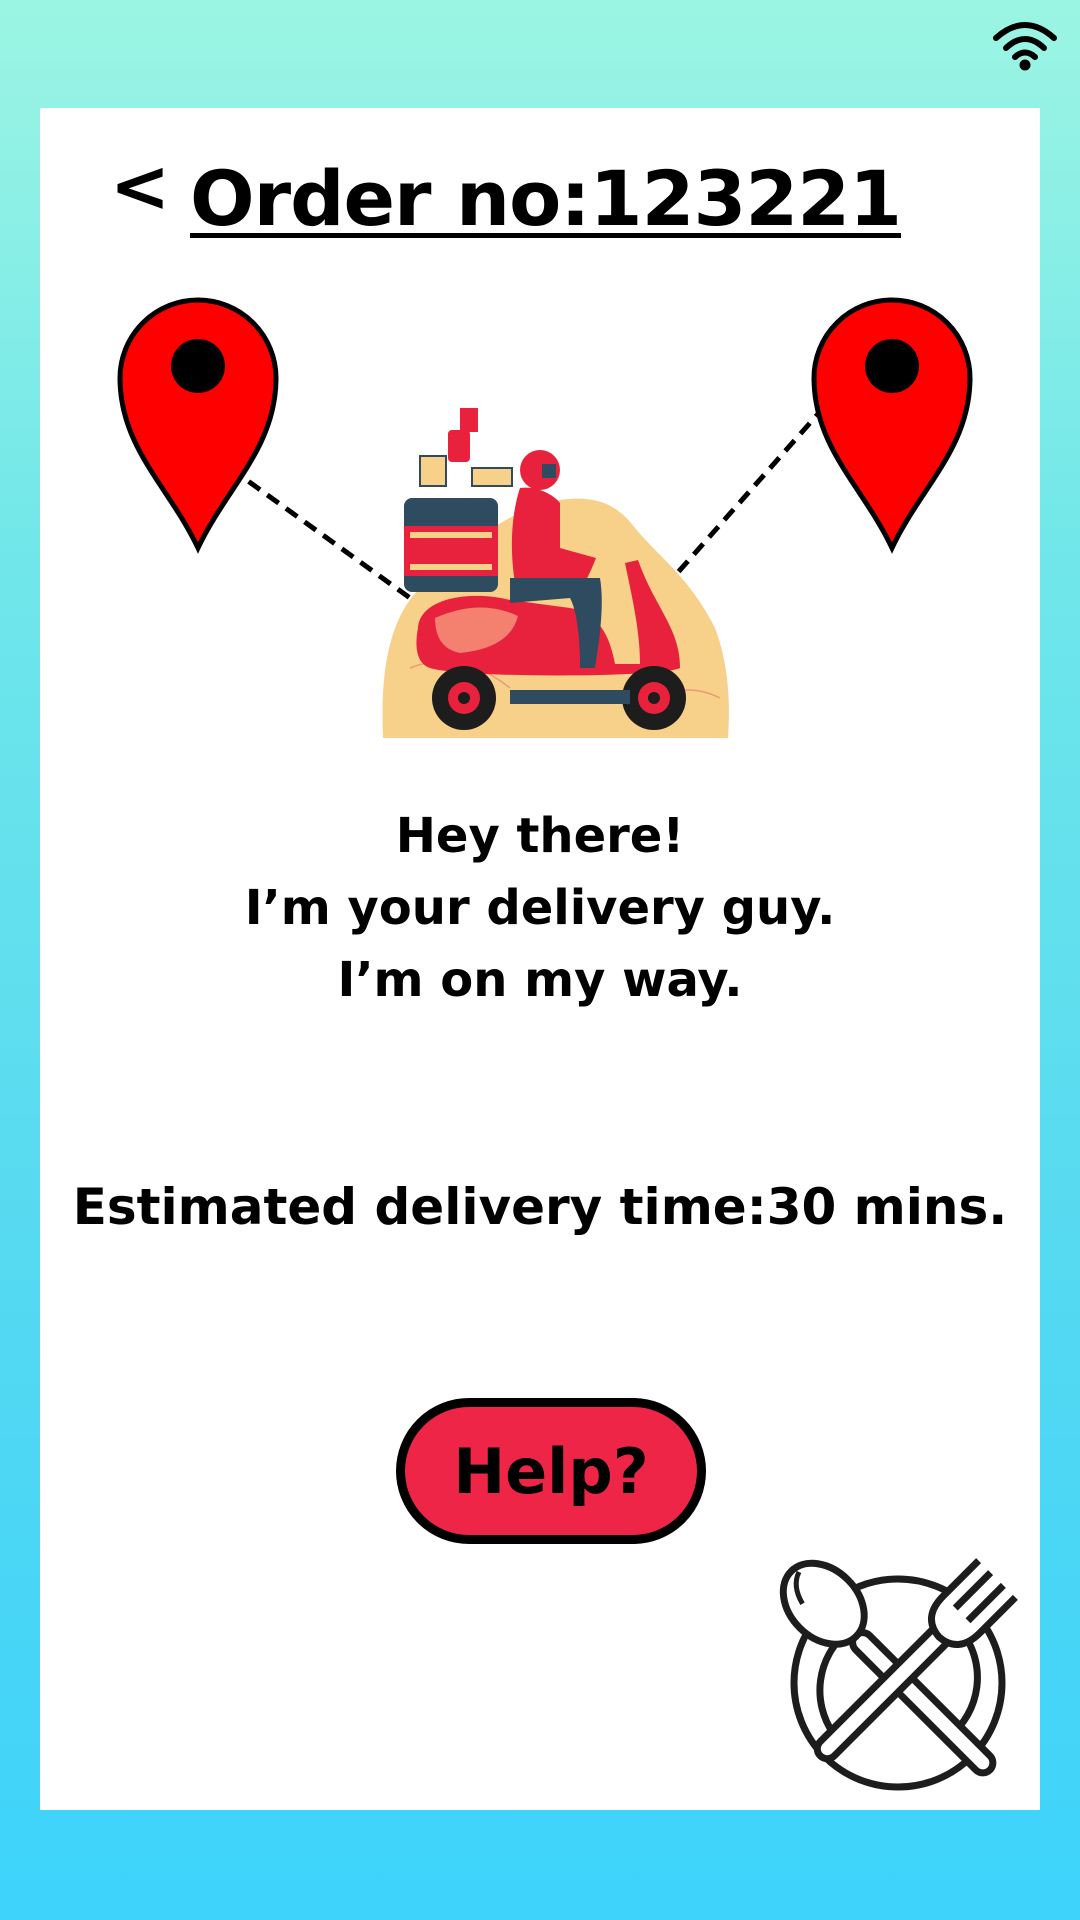 This screenshot has height=1920, width=1080. What do you see at coordinates (540, 1207) in the screenshot?
I see `estimated-delivery-time: Estimated delivery time:30 mins.` at bounding box center [540, 1207].